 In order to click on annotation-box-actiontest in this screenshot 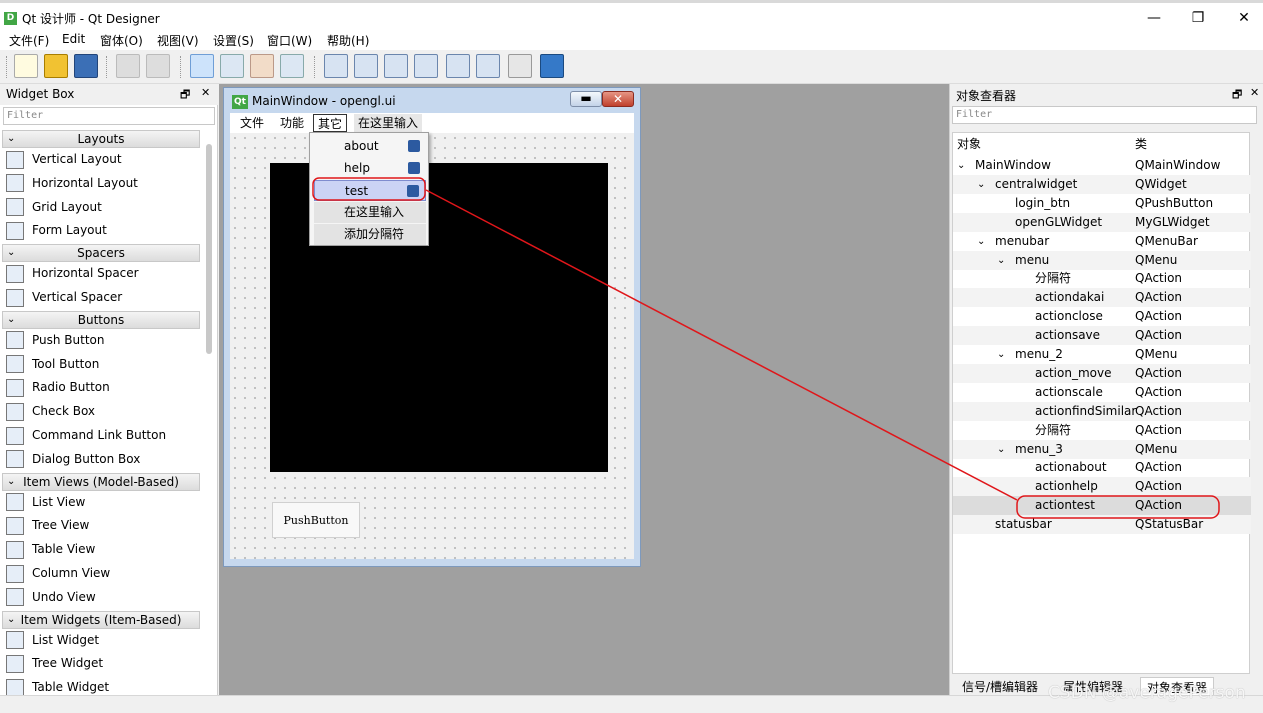, I will do `click(1118, 507)`.